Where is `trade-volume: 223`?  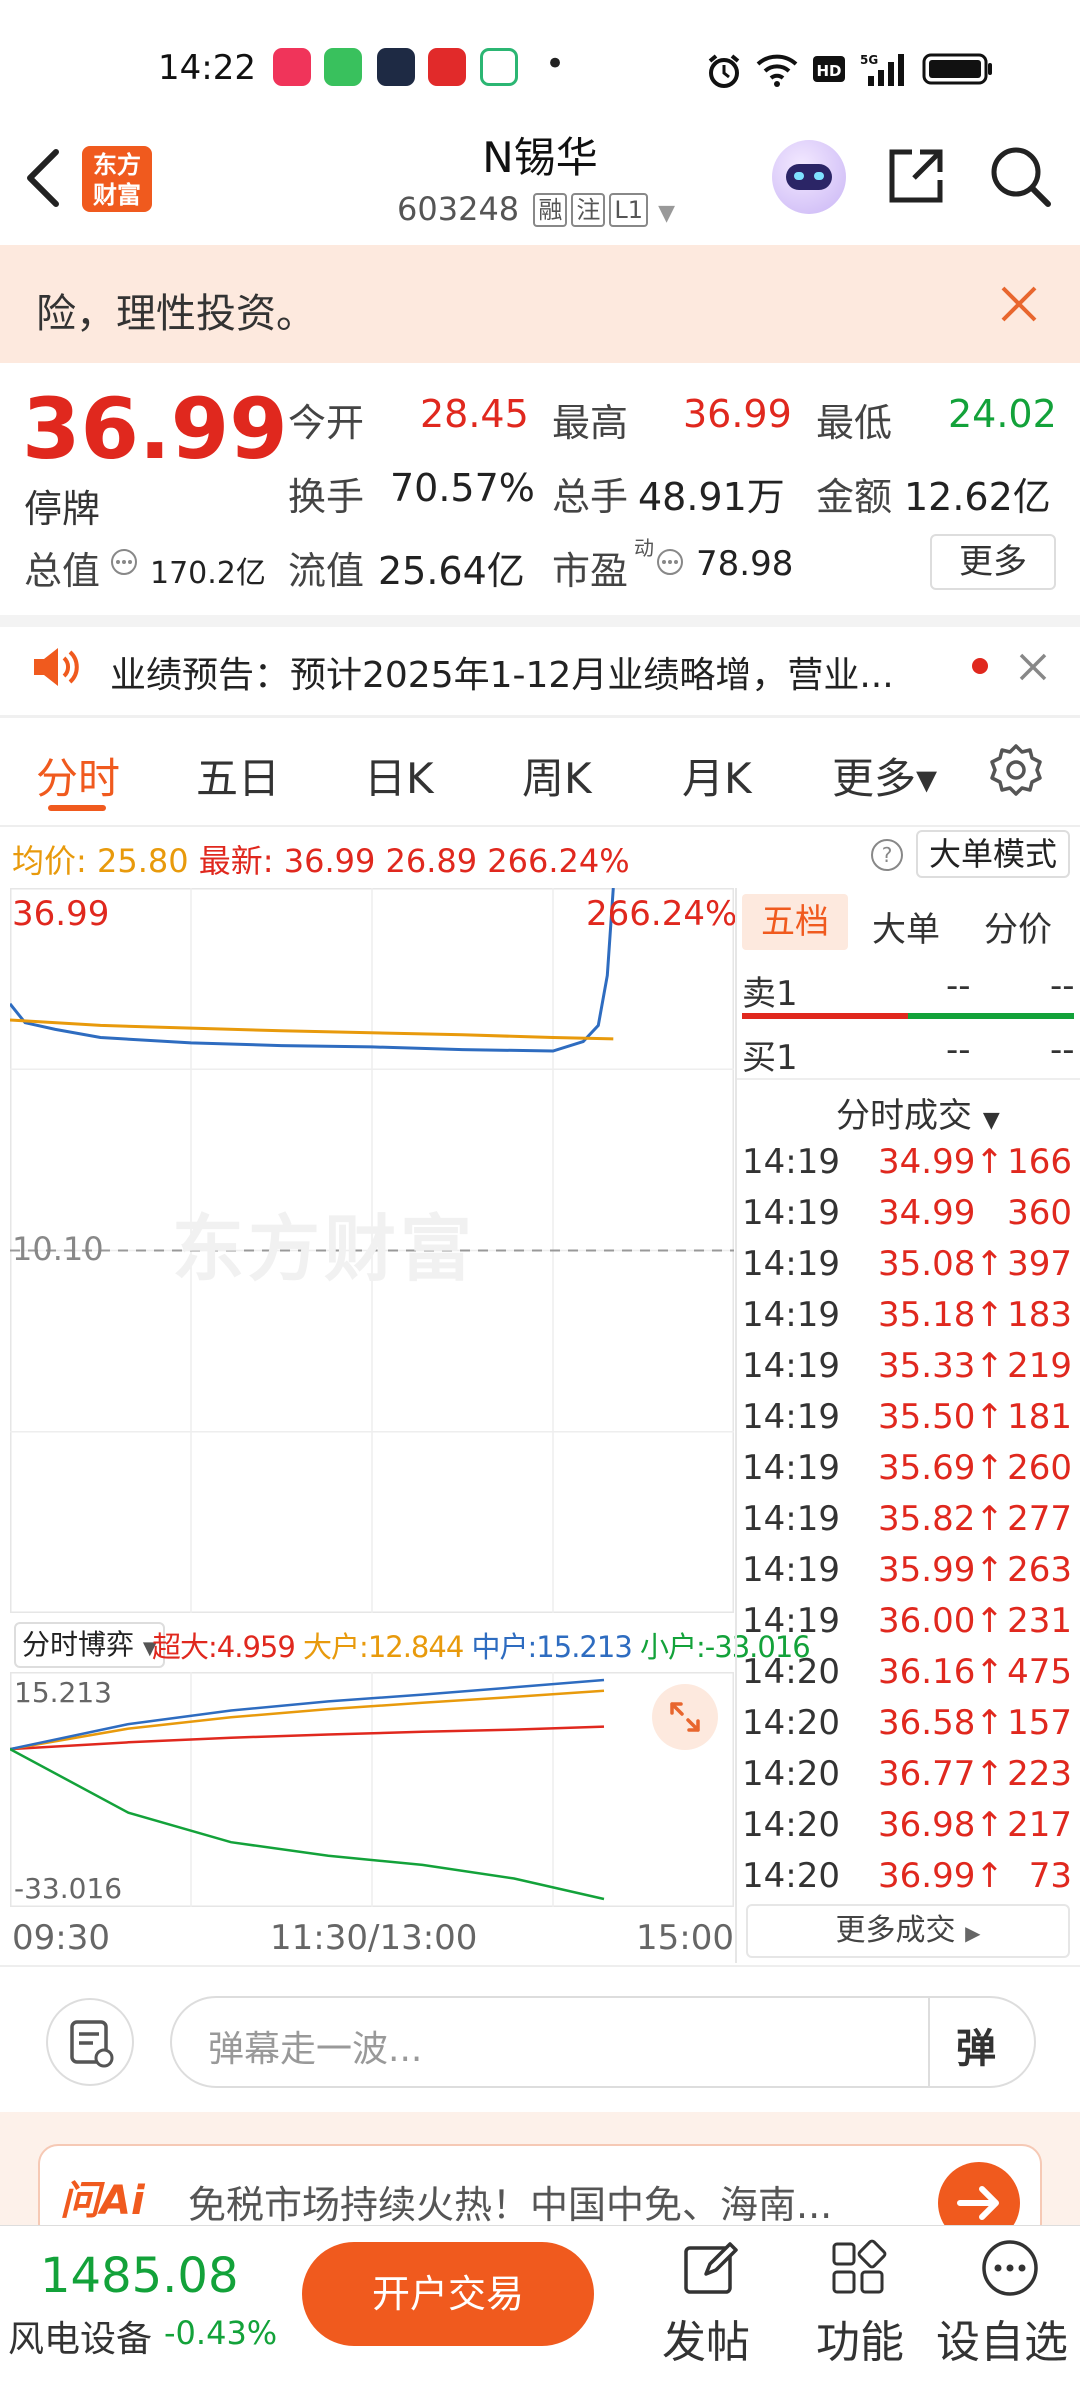 trade-volume: 223 is located at coordinates (1039, 1774).